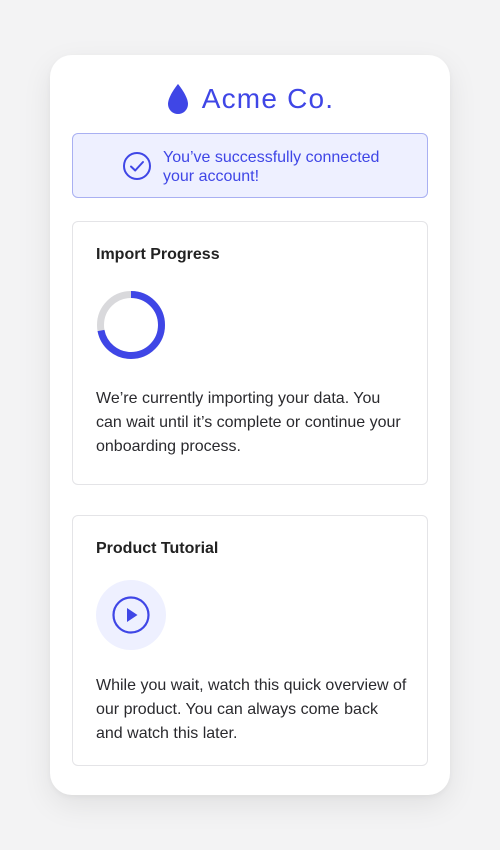 The height and width of the screenshot is (850, 500). Describe the element at coordinates (268, 98) in the screenshot. I see `brand-name: Acme Co.` at that location.